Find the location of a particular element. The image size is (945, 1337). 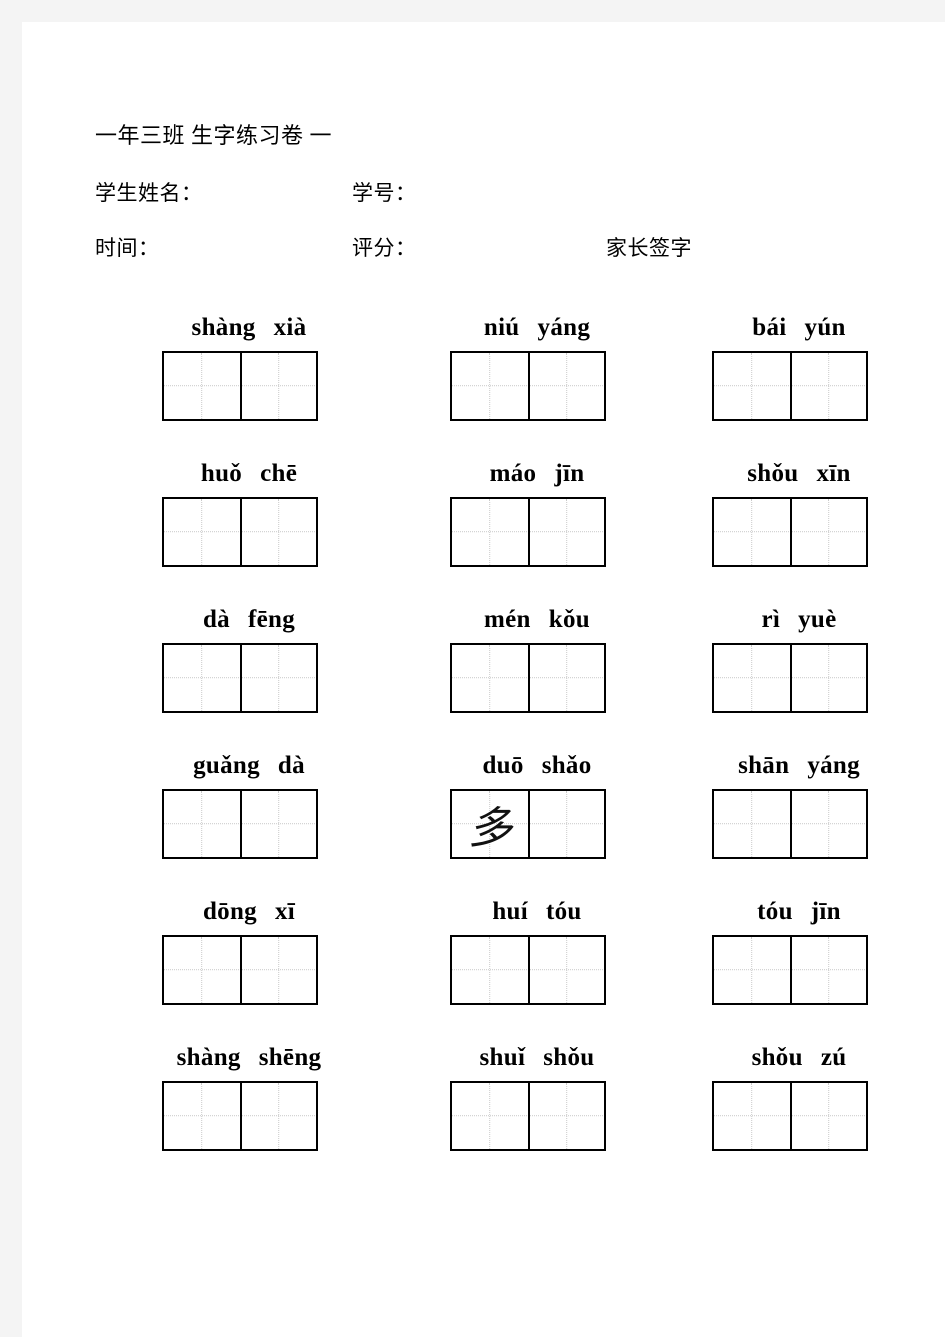

pinyin-prompt: guǎng dà is located at coordinates (249, 766).